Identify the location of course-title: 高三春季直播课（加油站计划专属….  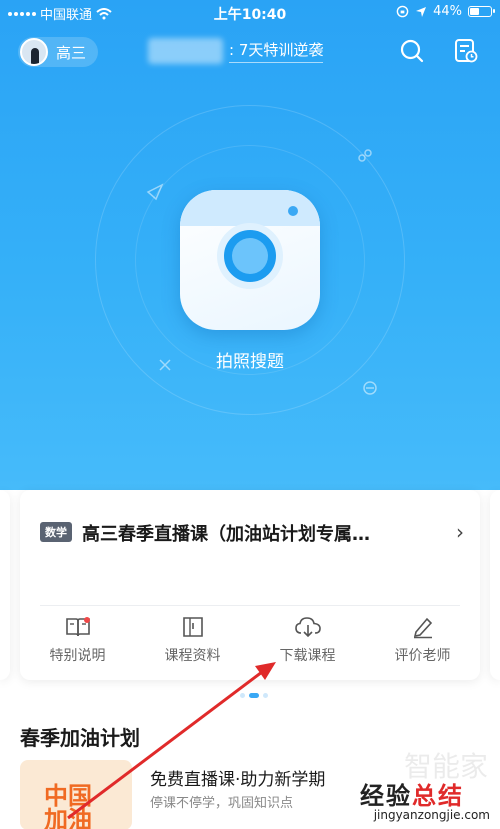
(226, 533).